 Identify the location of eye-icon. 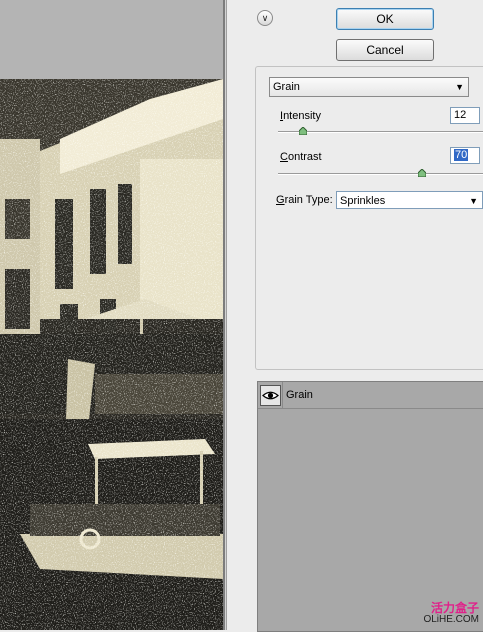
(270, 395).